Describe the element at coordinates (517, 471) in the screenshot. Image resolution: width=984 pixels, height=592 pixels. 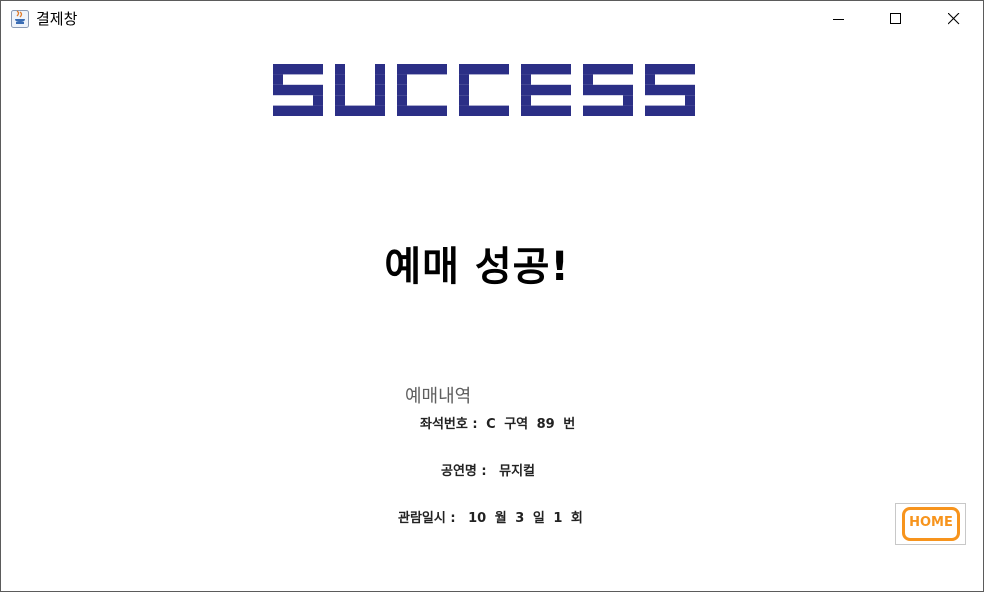
I see `show-name: 뮤지컬` at that location.